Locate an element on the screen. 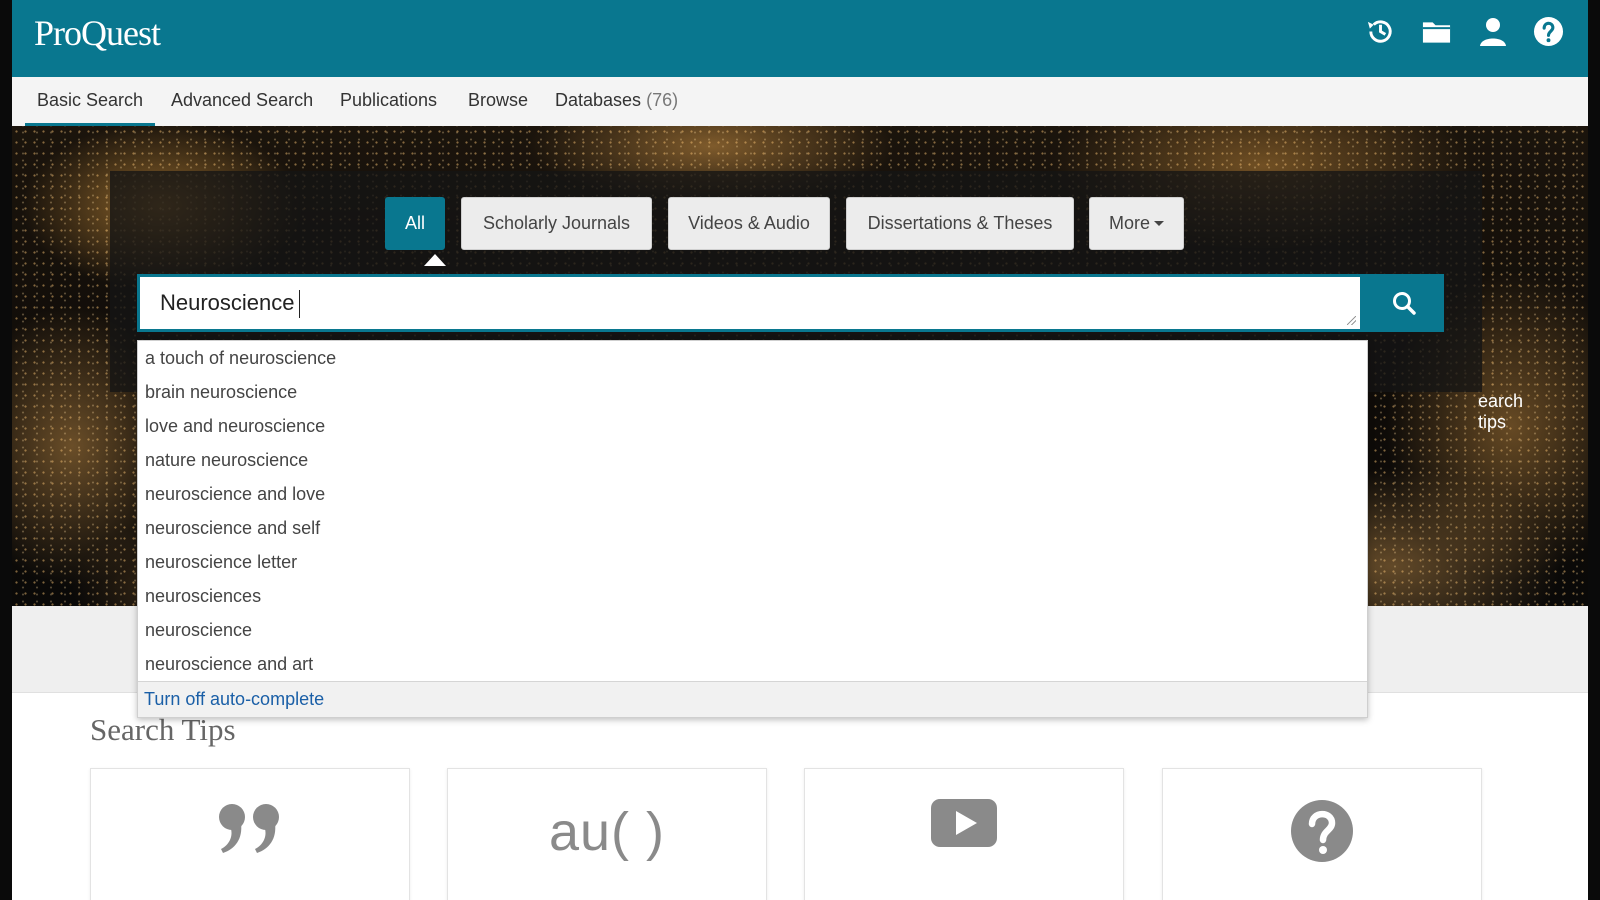  search-icon is located at coordinates (1404, 303).